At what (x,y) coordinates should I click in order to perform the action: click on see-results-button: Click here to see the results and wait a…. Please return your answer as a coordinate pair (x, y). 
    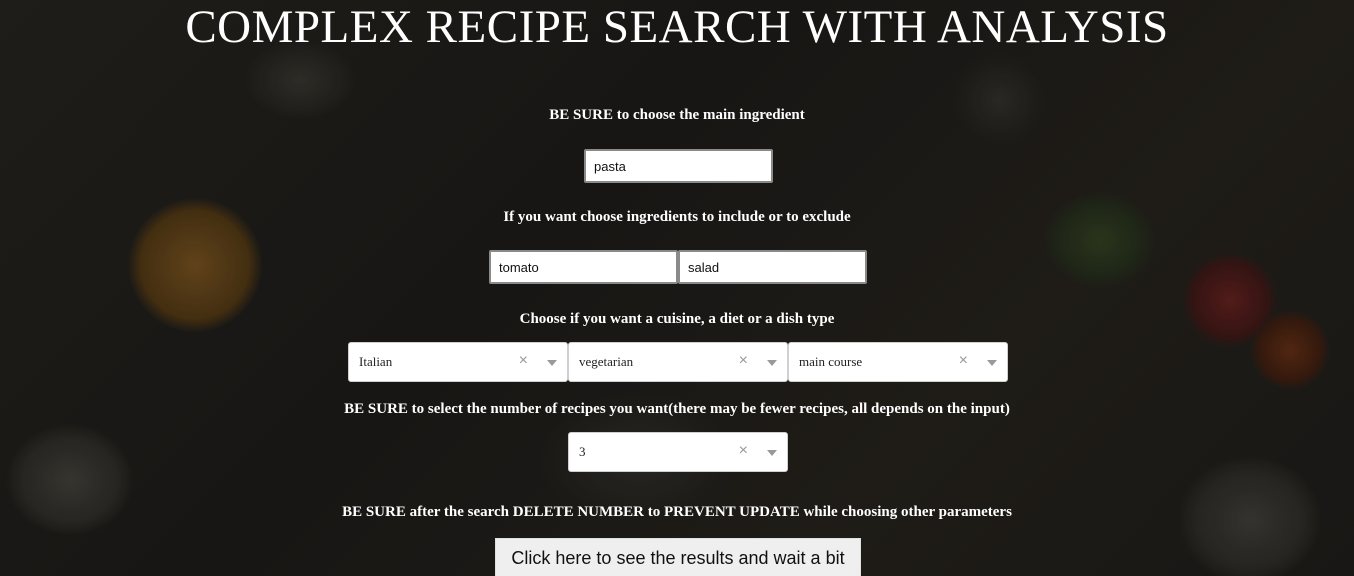
    Looking at the image, I should click on (678, 557).